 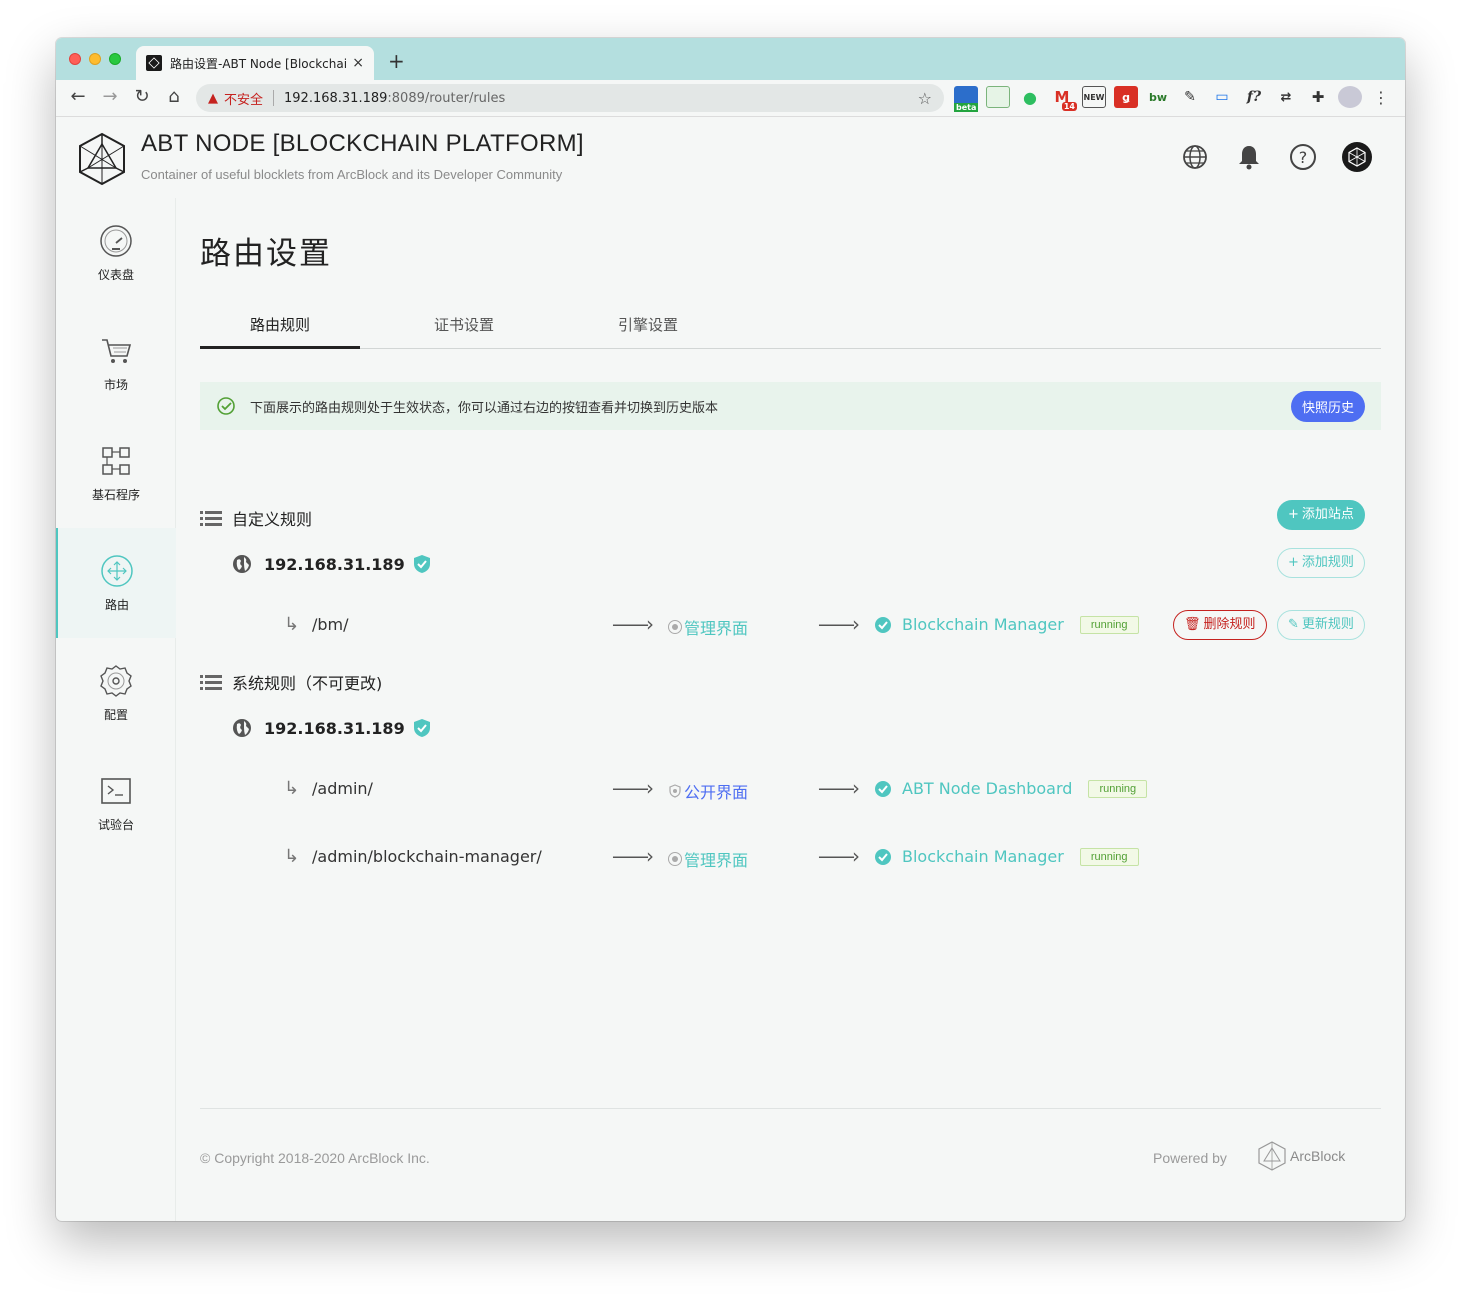 What do you see at coordinates (274, 98) in the screenshot?
I see `divider` at bounding box center [274, 98].